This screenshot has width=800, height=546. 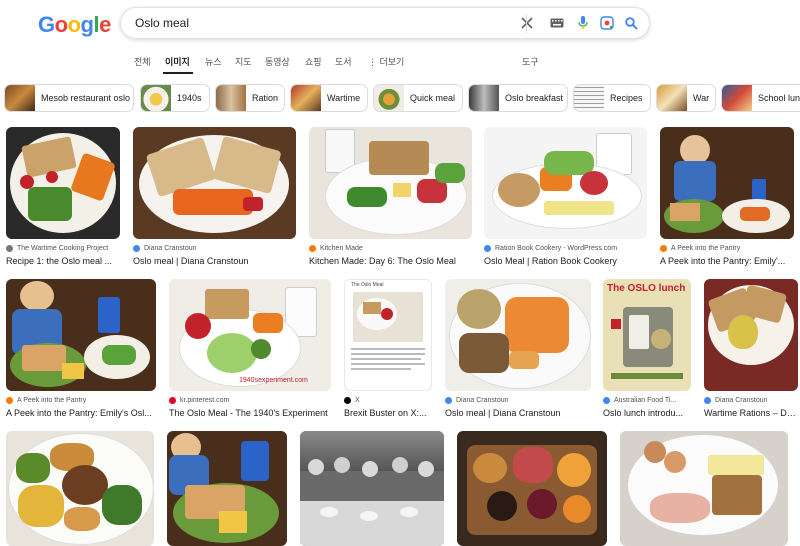 What do you see at coordinates (250, 413) in the screenshot?
I see `result-title: The Oslo Meal - The 1940's Experiment` at bounding box center [250, 413].